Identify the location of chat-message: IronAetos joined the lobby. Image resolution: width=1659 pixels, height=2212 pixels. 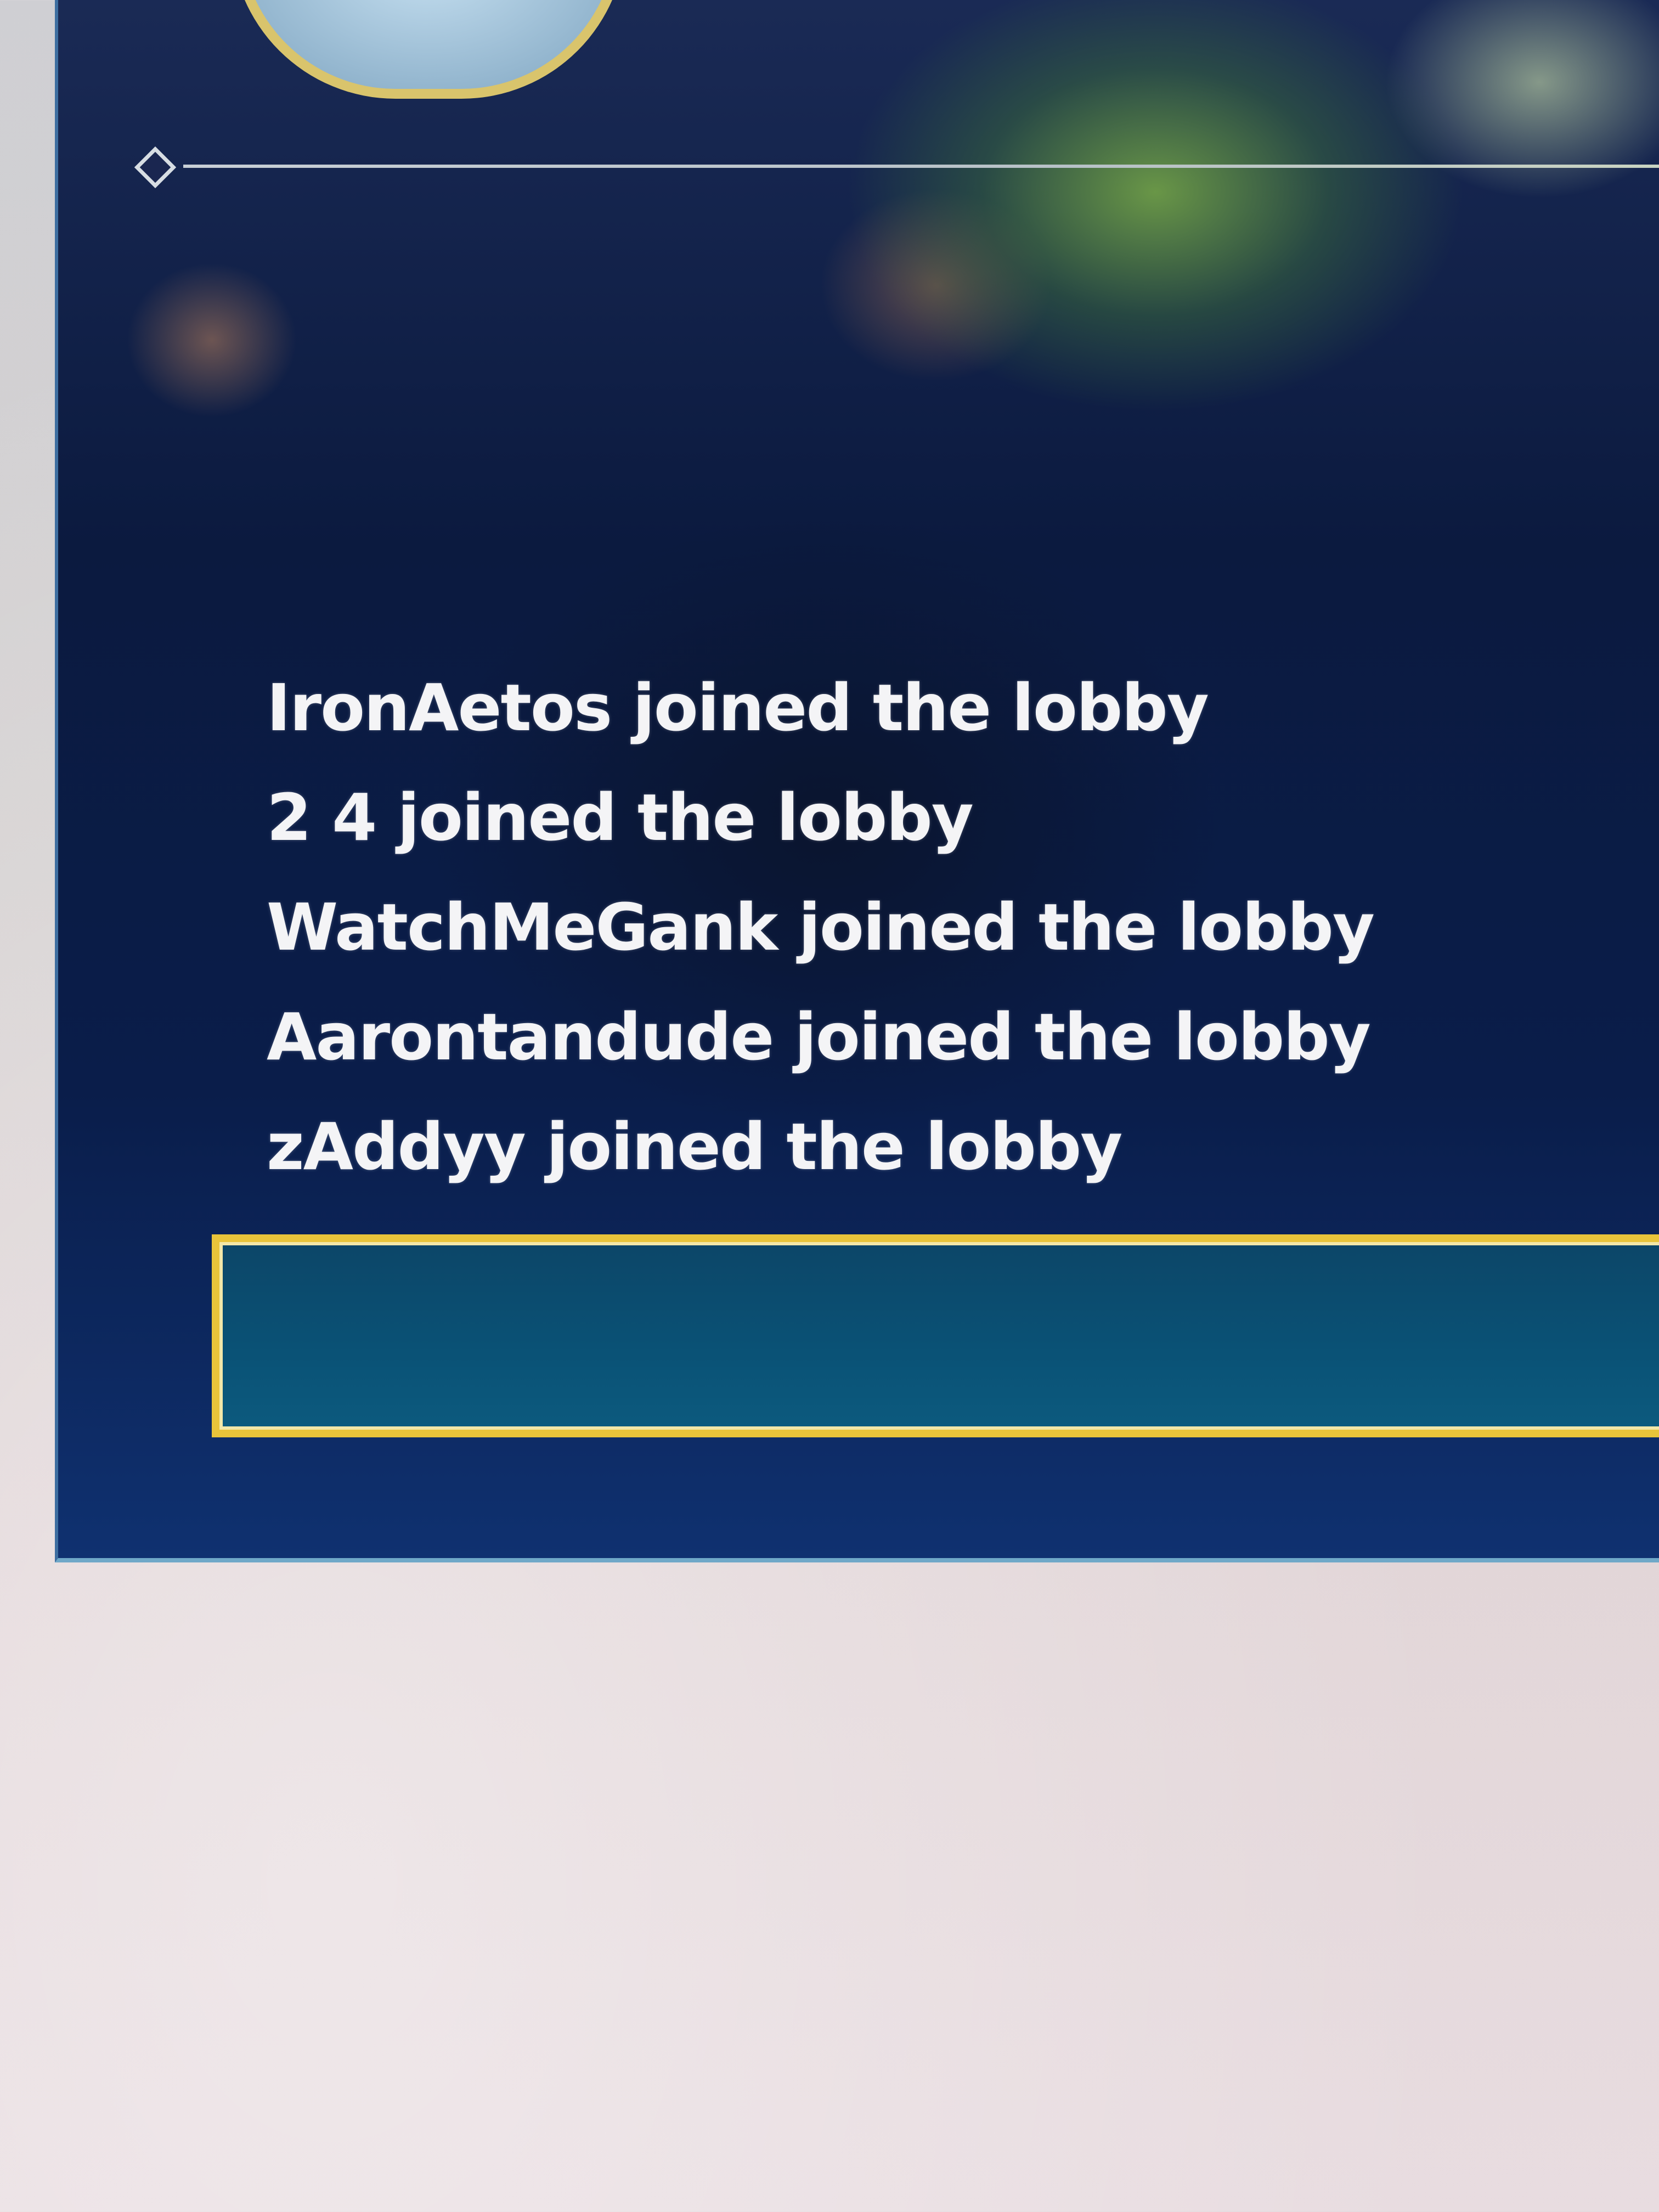
(738, 708).